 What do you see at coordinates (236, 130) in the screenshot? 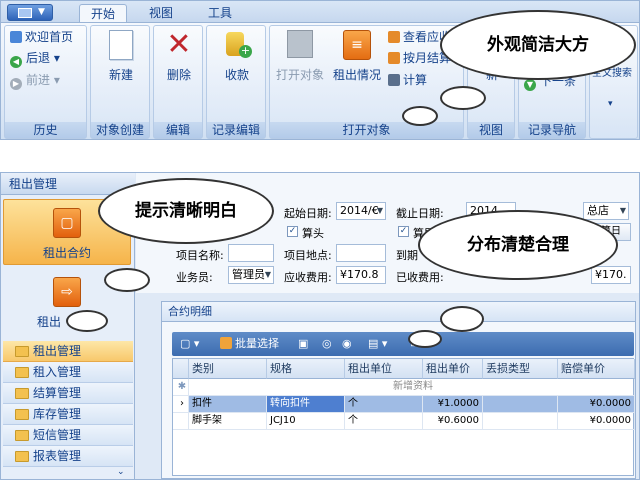
I see `group-record-edit-label: 记录编辑` at bounding box center [236, 130].